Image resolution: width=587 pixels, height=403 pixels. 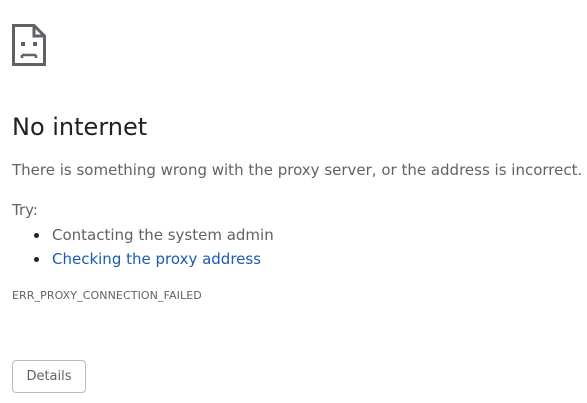 I want to click on suggestion-check-proxy: Checking the proxy address, so click(x=143, y=259).